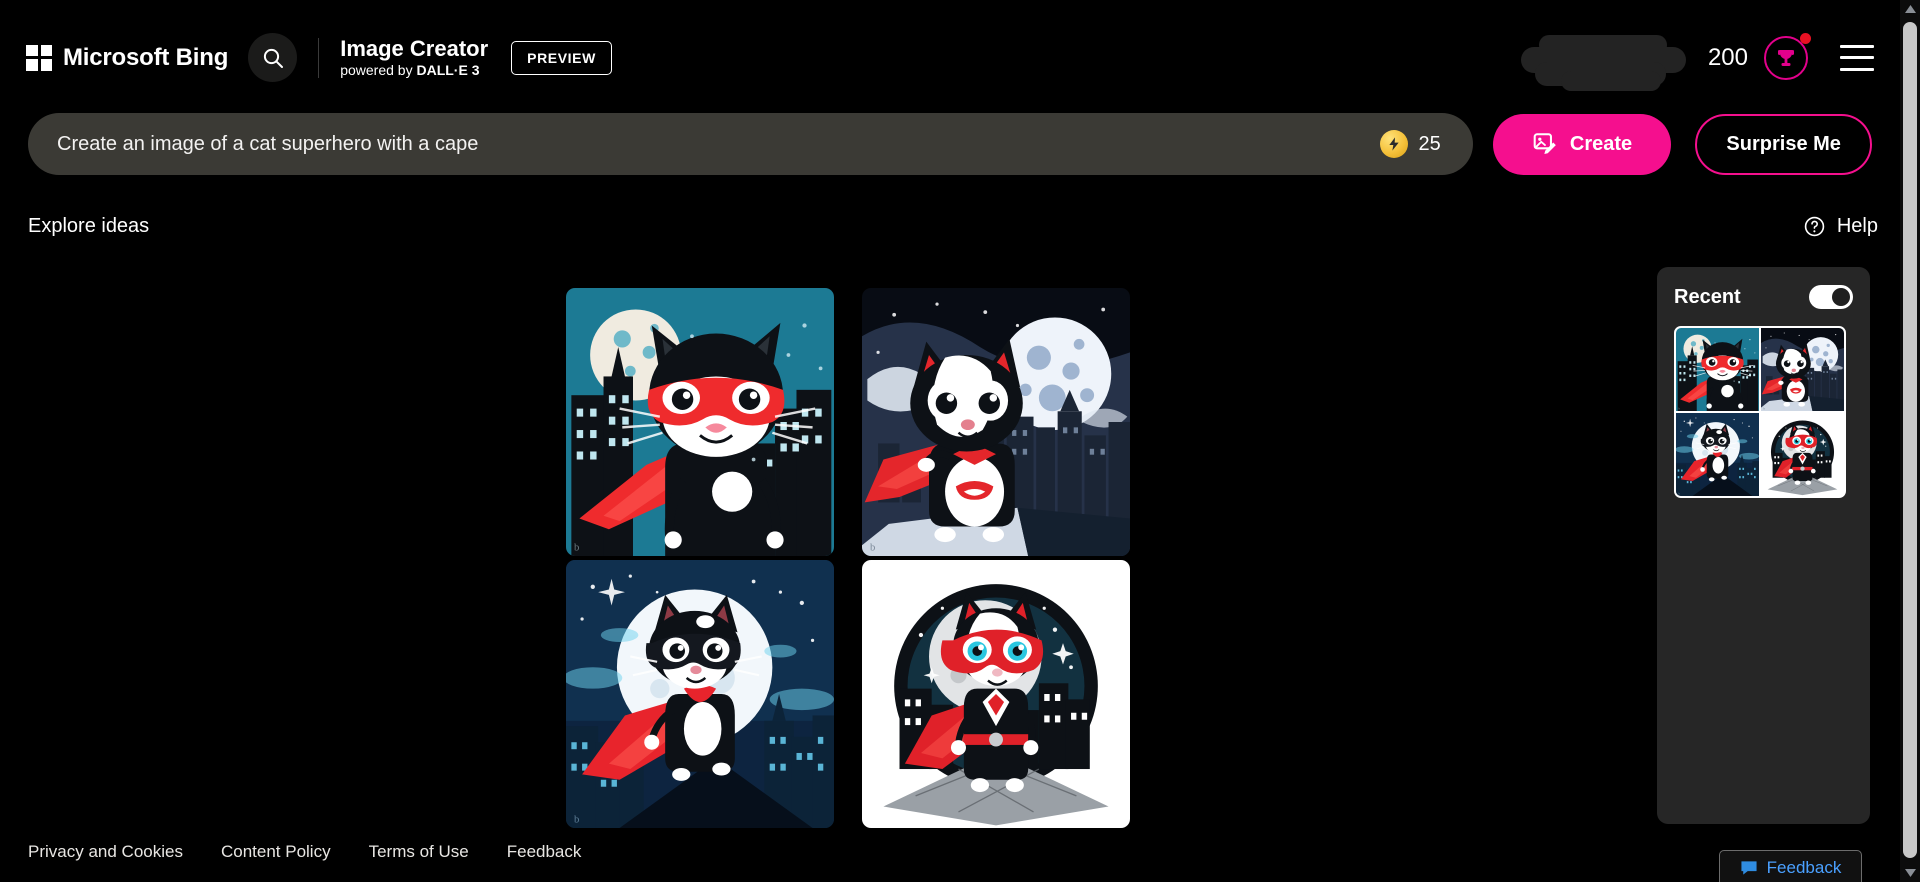  I want to click on scroll-down-arrow-icon, so click(1910, 873).